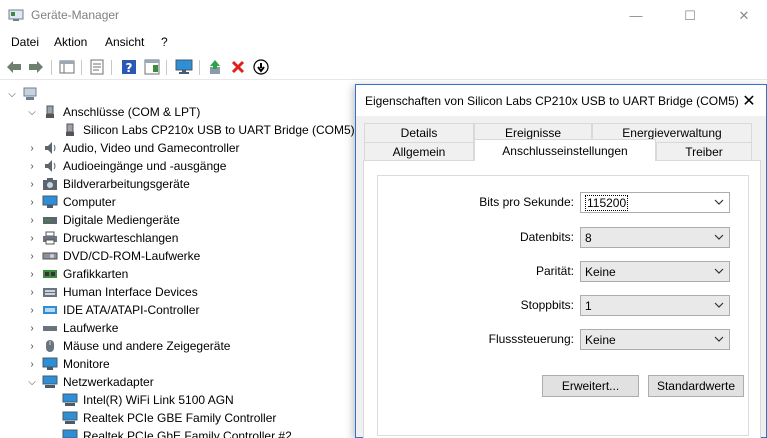 This screenshot has width=767, height=438. I want to click on menu-bar: Datei Aktion Ansicht ?, so click(383, 42).